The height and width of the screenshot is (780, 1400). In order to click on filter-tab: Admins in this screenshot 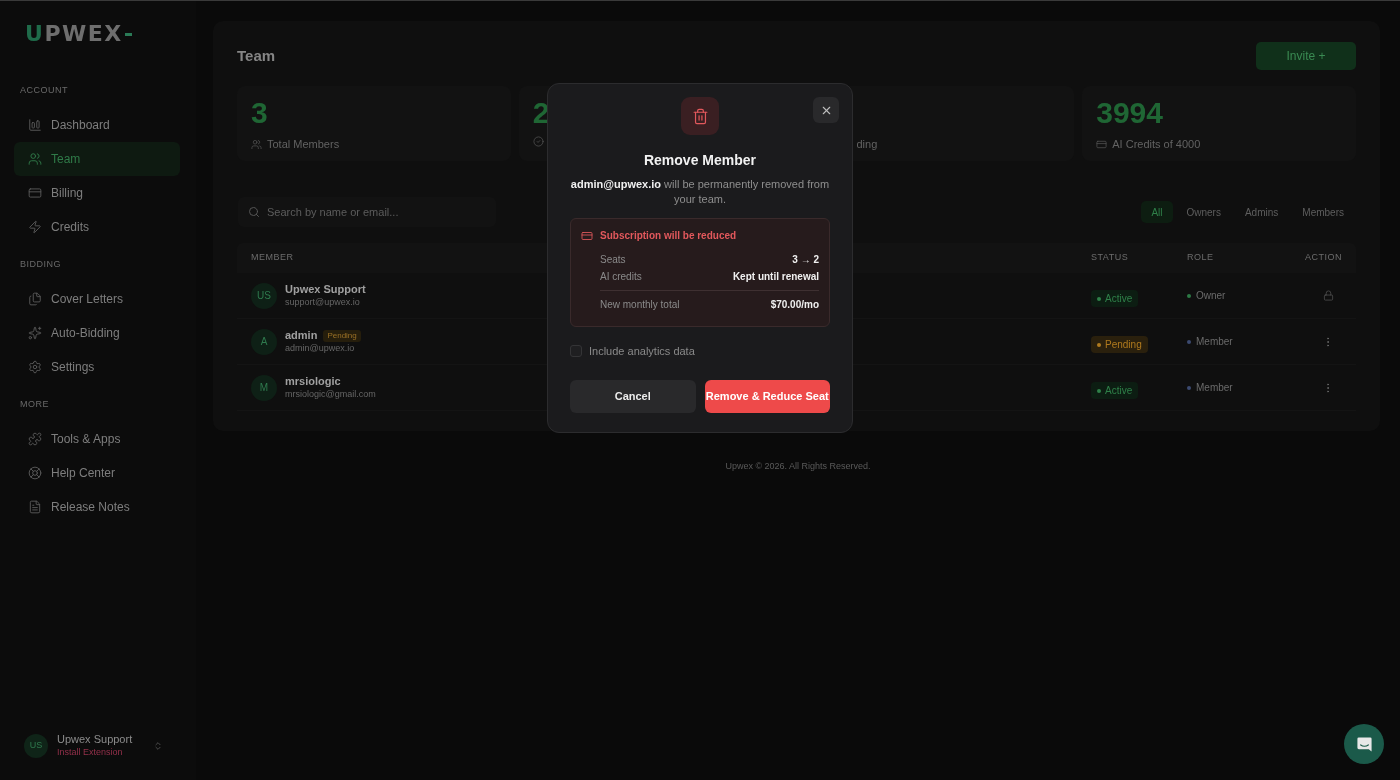, I will do `click(1261, 212)`.